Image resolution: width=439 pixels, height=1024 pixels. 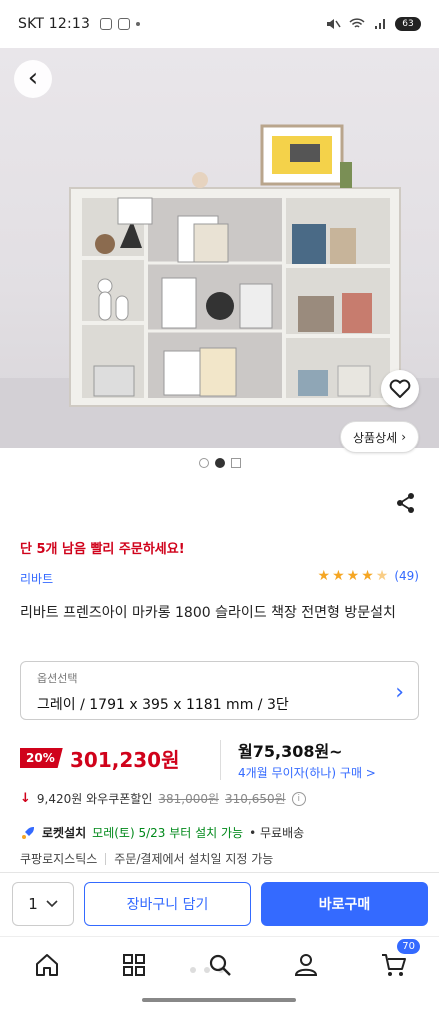 I want to click on info-icon: i, so click(x=298, y=798).